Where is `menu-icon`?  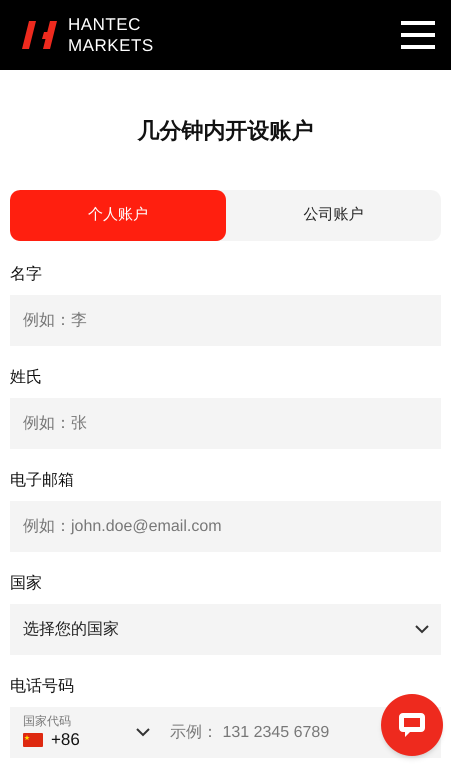
menu-icon is located at coordinates (418, 35).